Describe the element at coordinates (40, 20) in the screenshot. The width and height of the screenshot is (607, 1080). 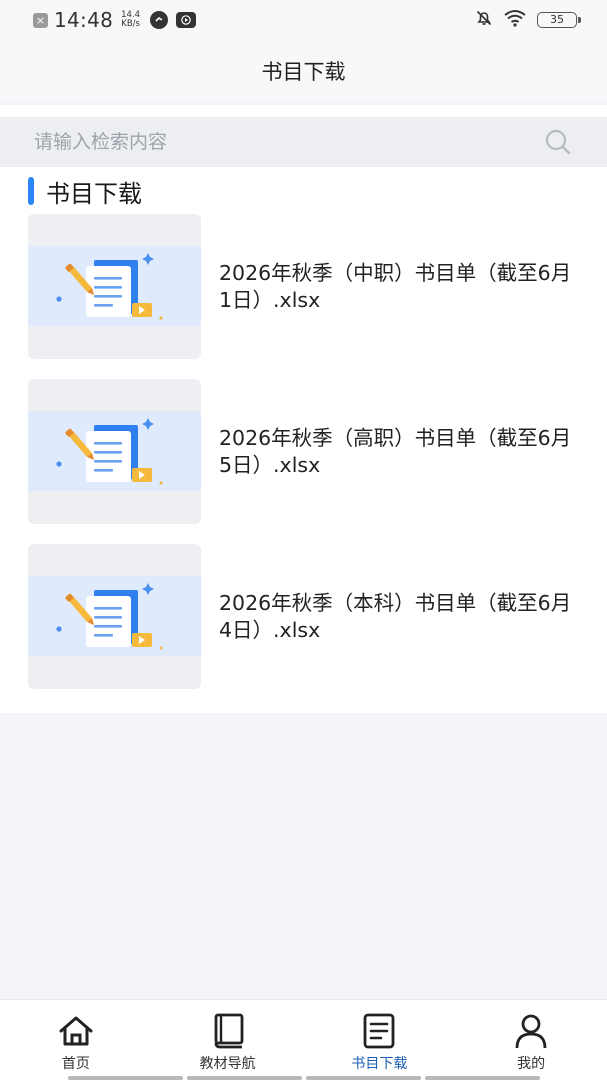
I see `notification-close-icon: ×` at that location.